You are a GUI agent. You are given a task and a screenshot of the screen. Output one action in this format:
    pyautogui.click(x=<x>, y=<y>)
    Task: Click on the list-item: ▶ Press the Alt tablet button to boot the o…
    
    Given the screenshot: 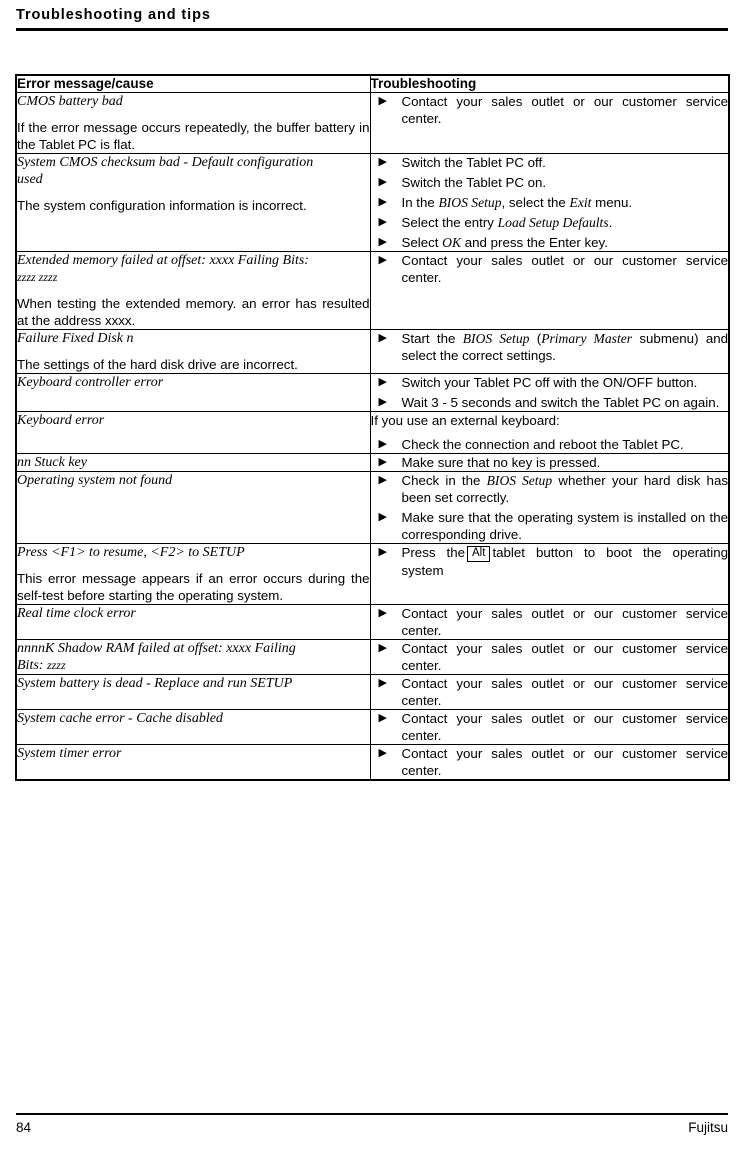 What is the action you would take?
    pyautogui.click(x=550, y=561)
    